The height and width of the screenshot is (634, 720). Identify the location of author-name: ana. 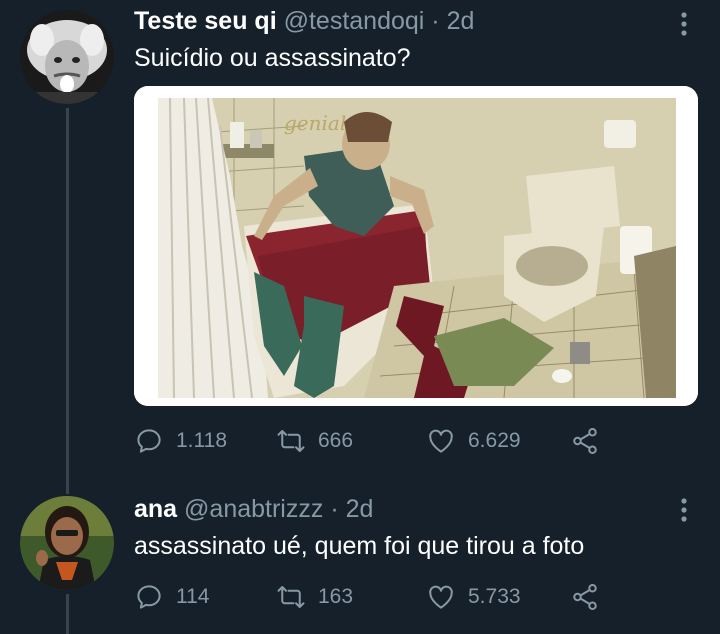
(155, 509).